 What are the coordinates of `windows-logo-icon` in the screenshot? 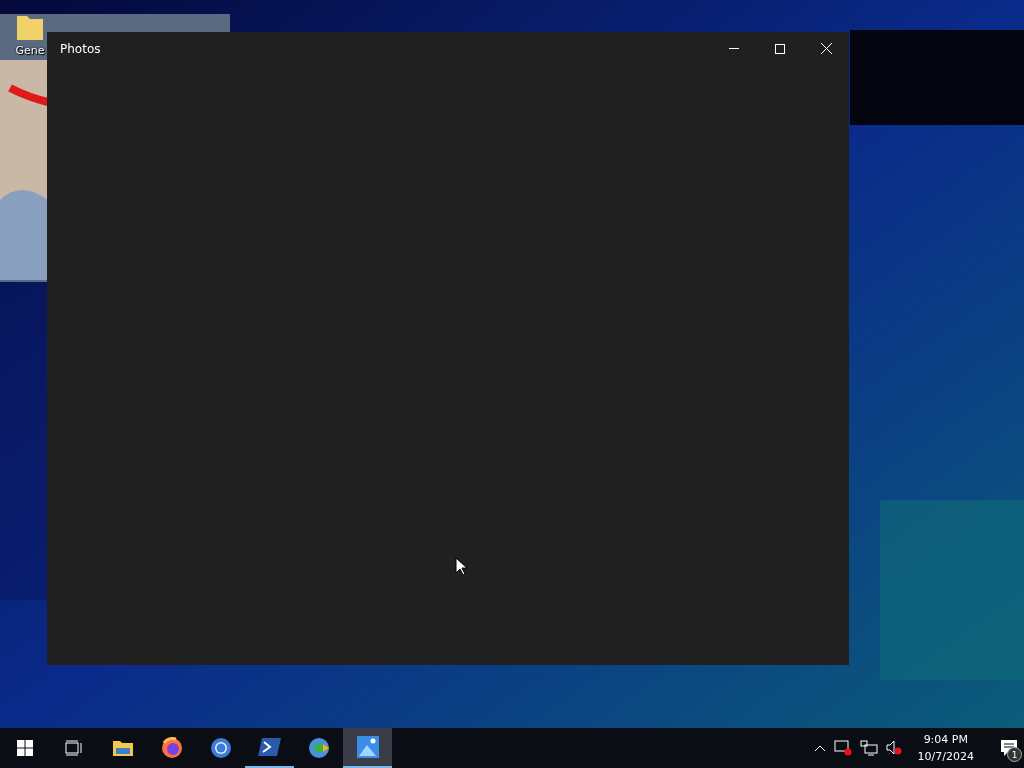 It's located at (24, 748).